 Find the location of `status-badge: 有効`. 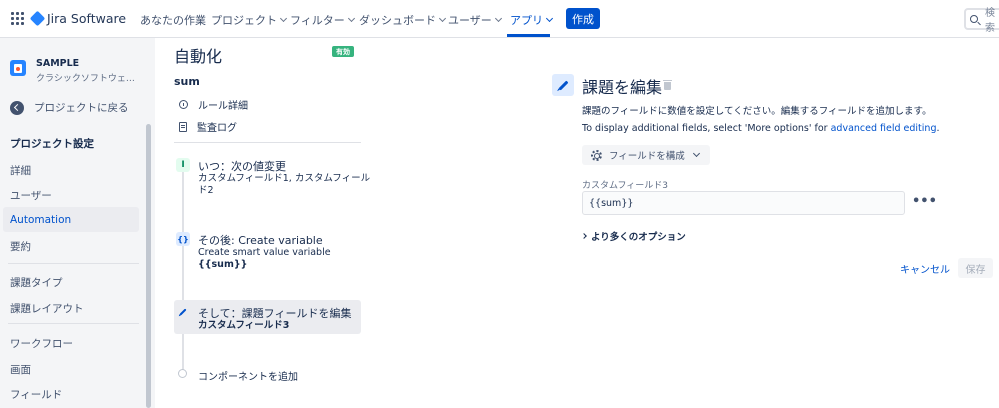

status-badge: 有効 is located at coordinates (343, 51).